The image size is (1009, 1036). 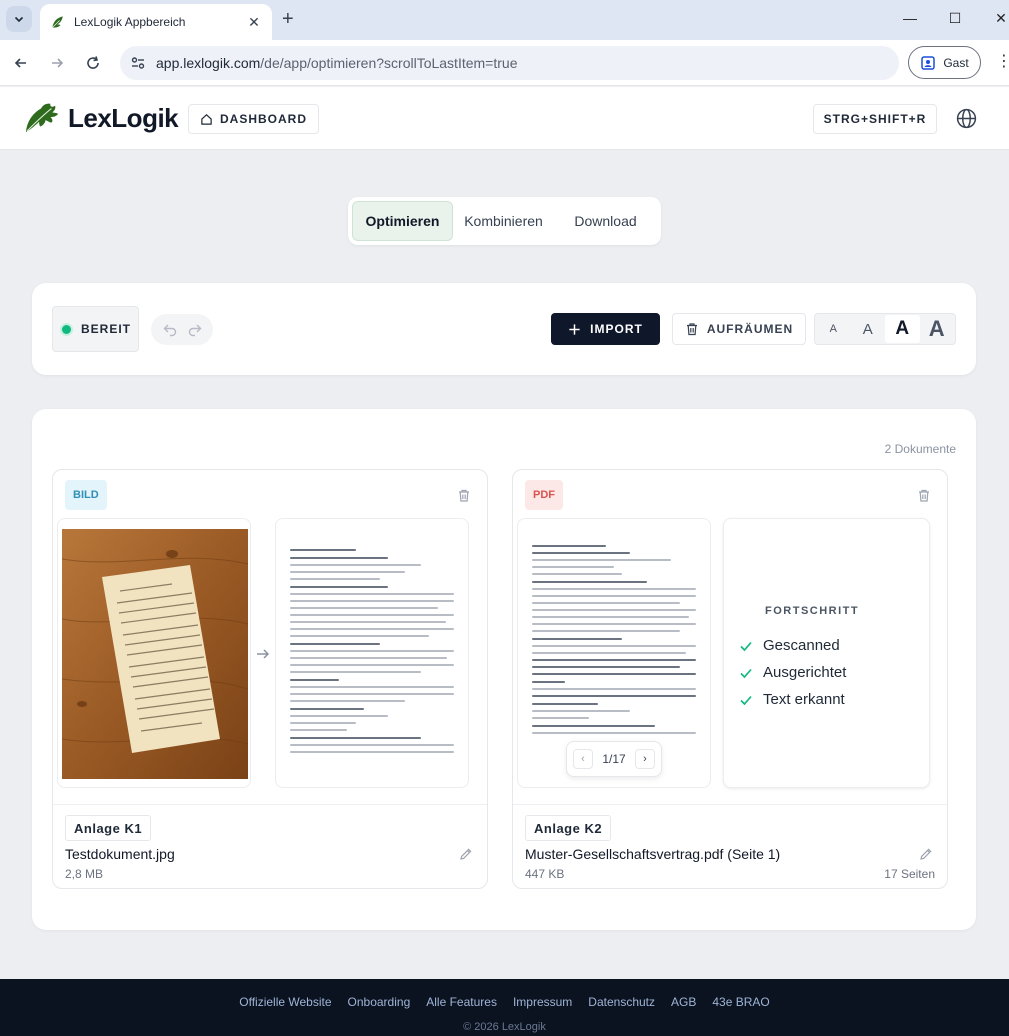 I want to click on new-tab-button: +, so click(x=288, y=19).